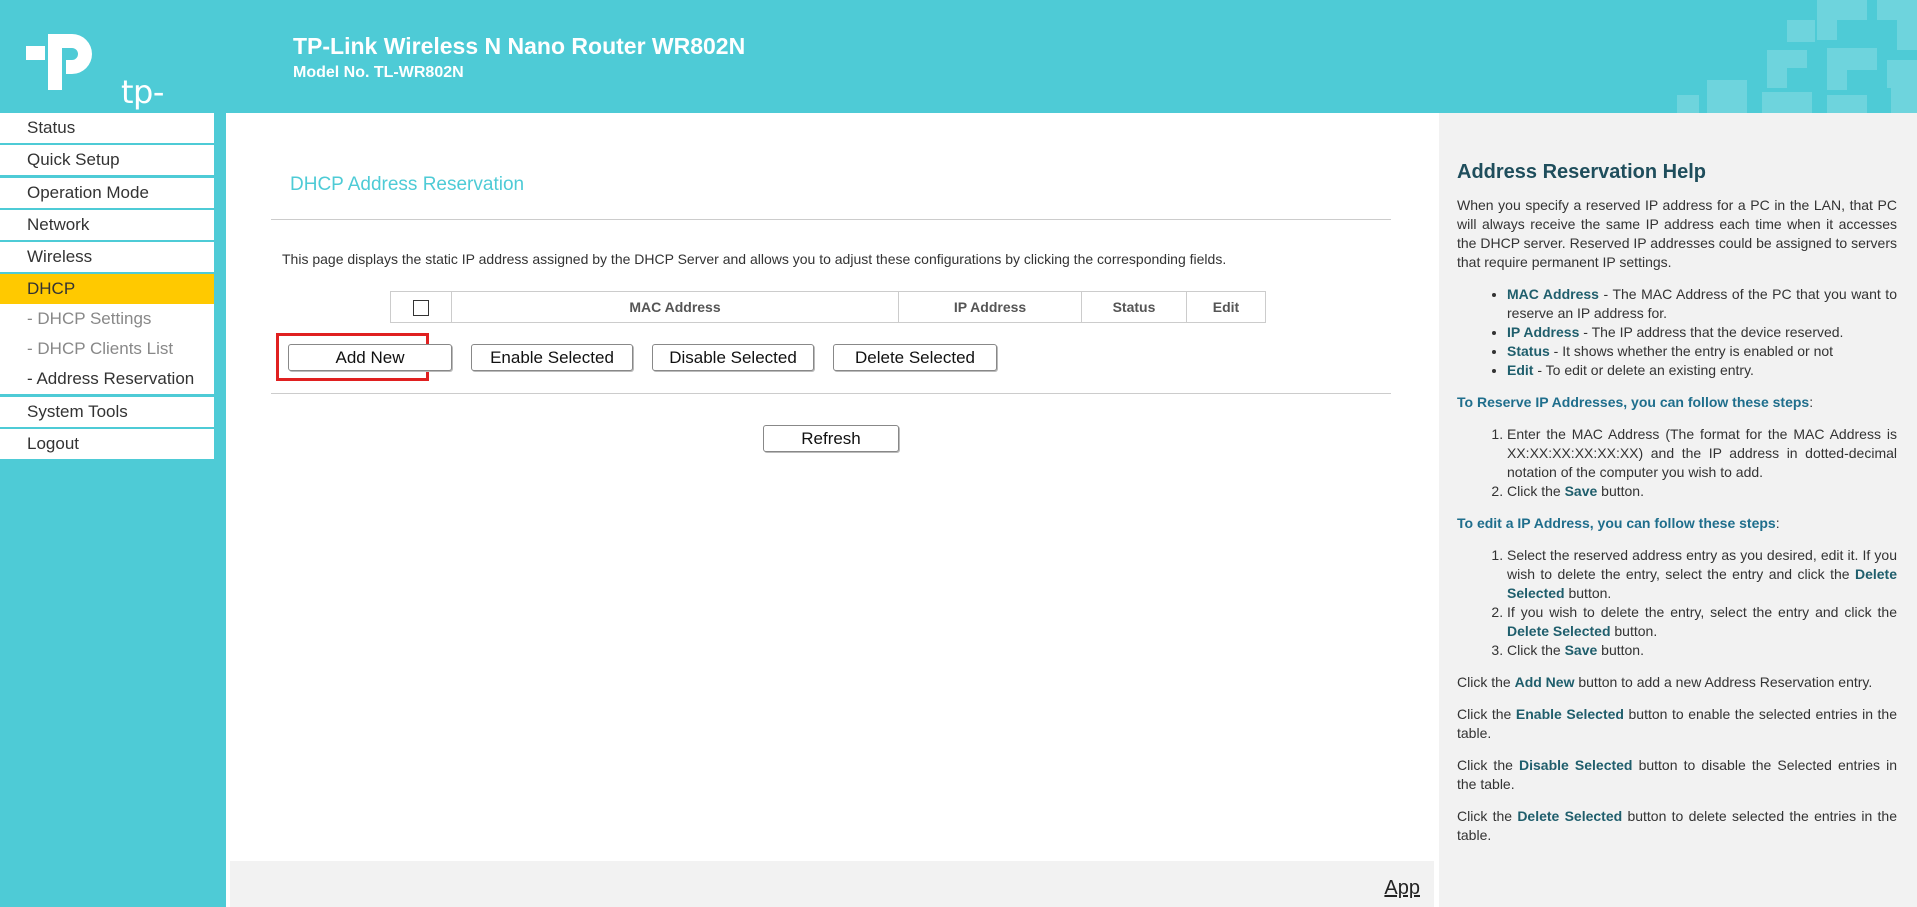 Image resolution: width=1917 pixels, height=907 pixels. I want to click on help-title: Address Reservation Help, so click(1581, 172).